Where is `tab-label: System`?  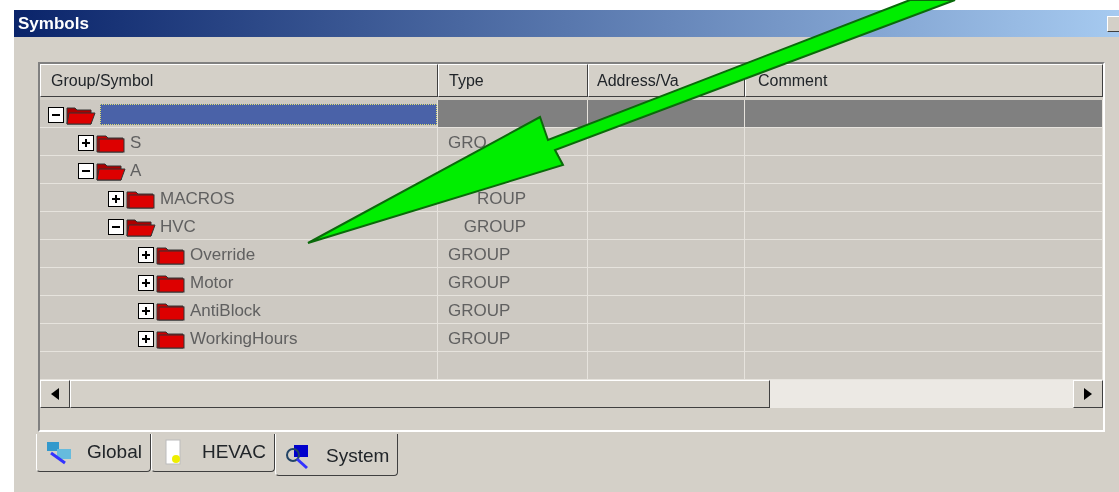
tab-label: System is located at coordinates (358, 456).